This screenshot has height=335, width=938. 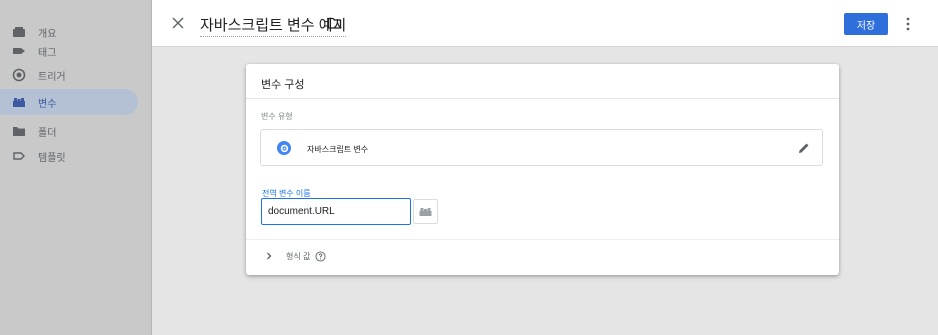 I want to click on close-icon, so click(x=178, y=23).